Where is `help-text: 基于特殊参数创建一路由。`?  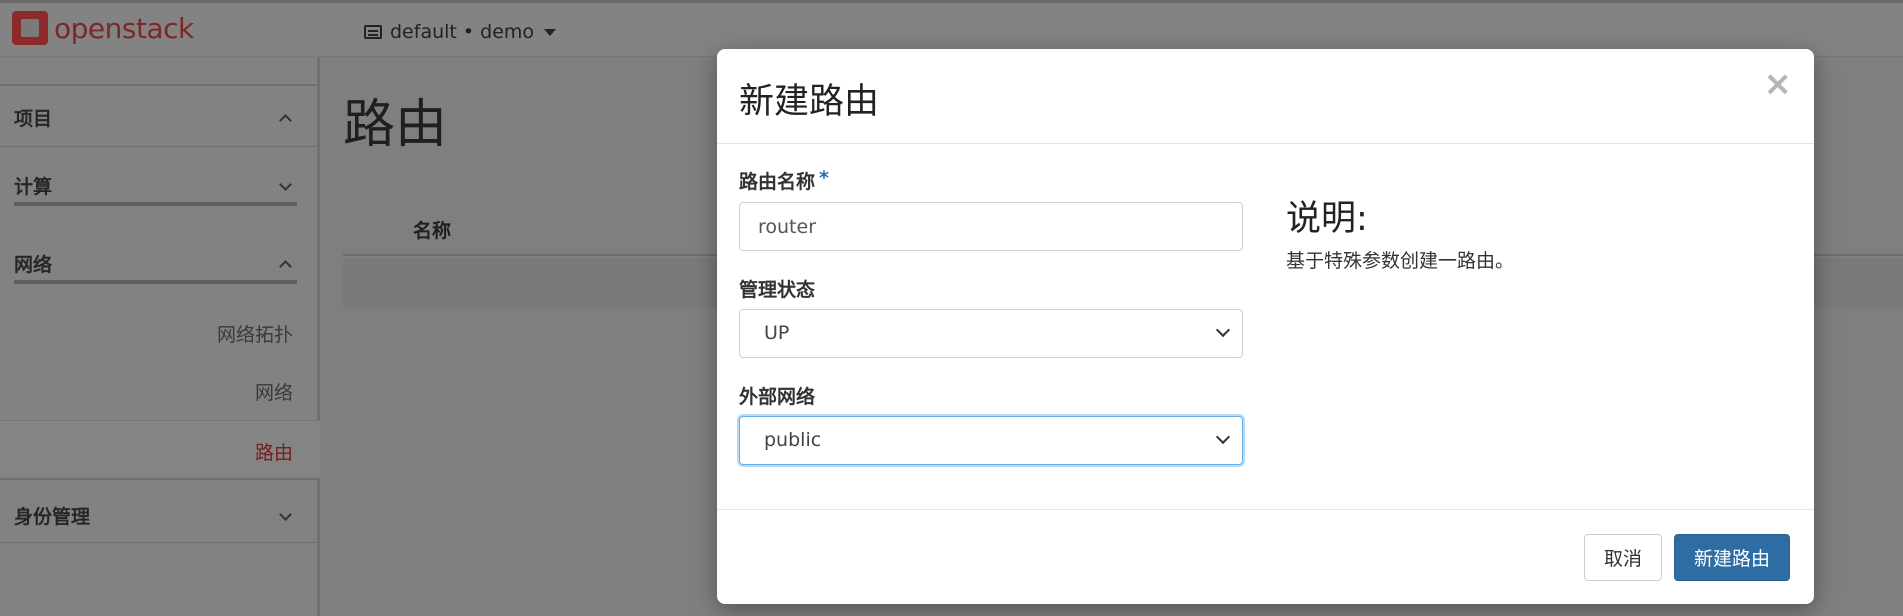 help-text: 基于特殊参数创建一路由。 is located at coordinates (1400, 261).